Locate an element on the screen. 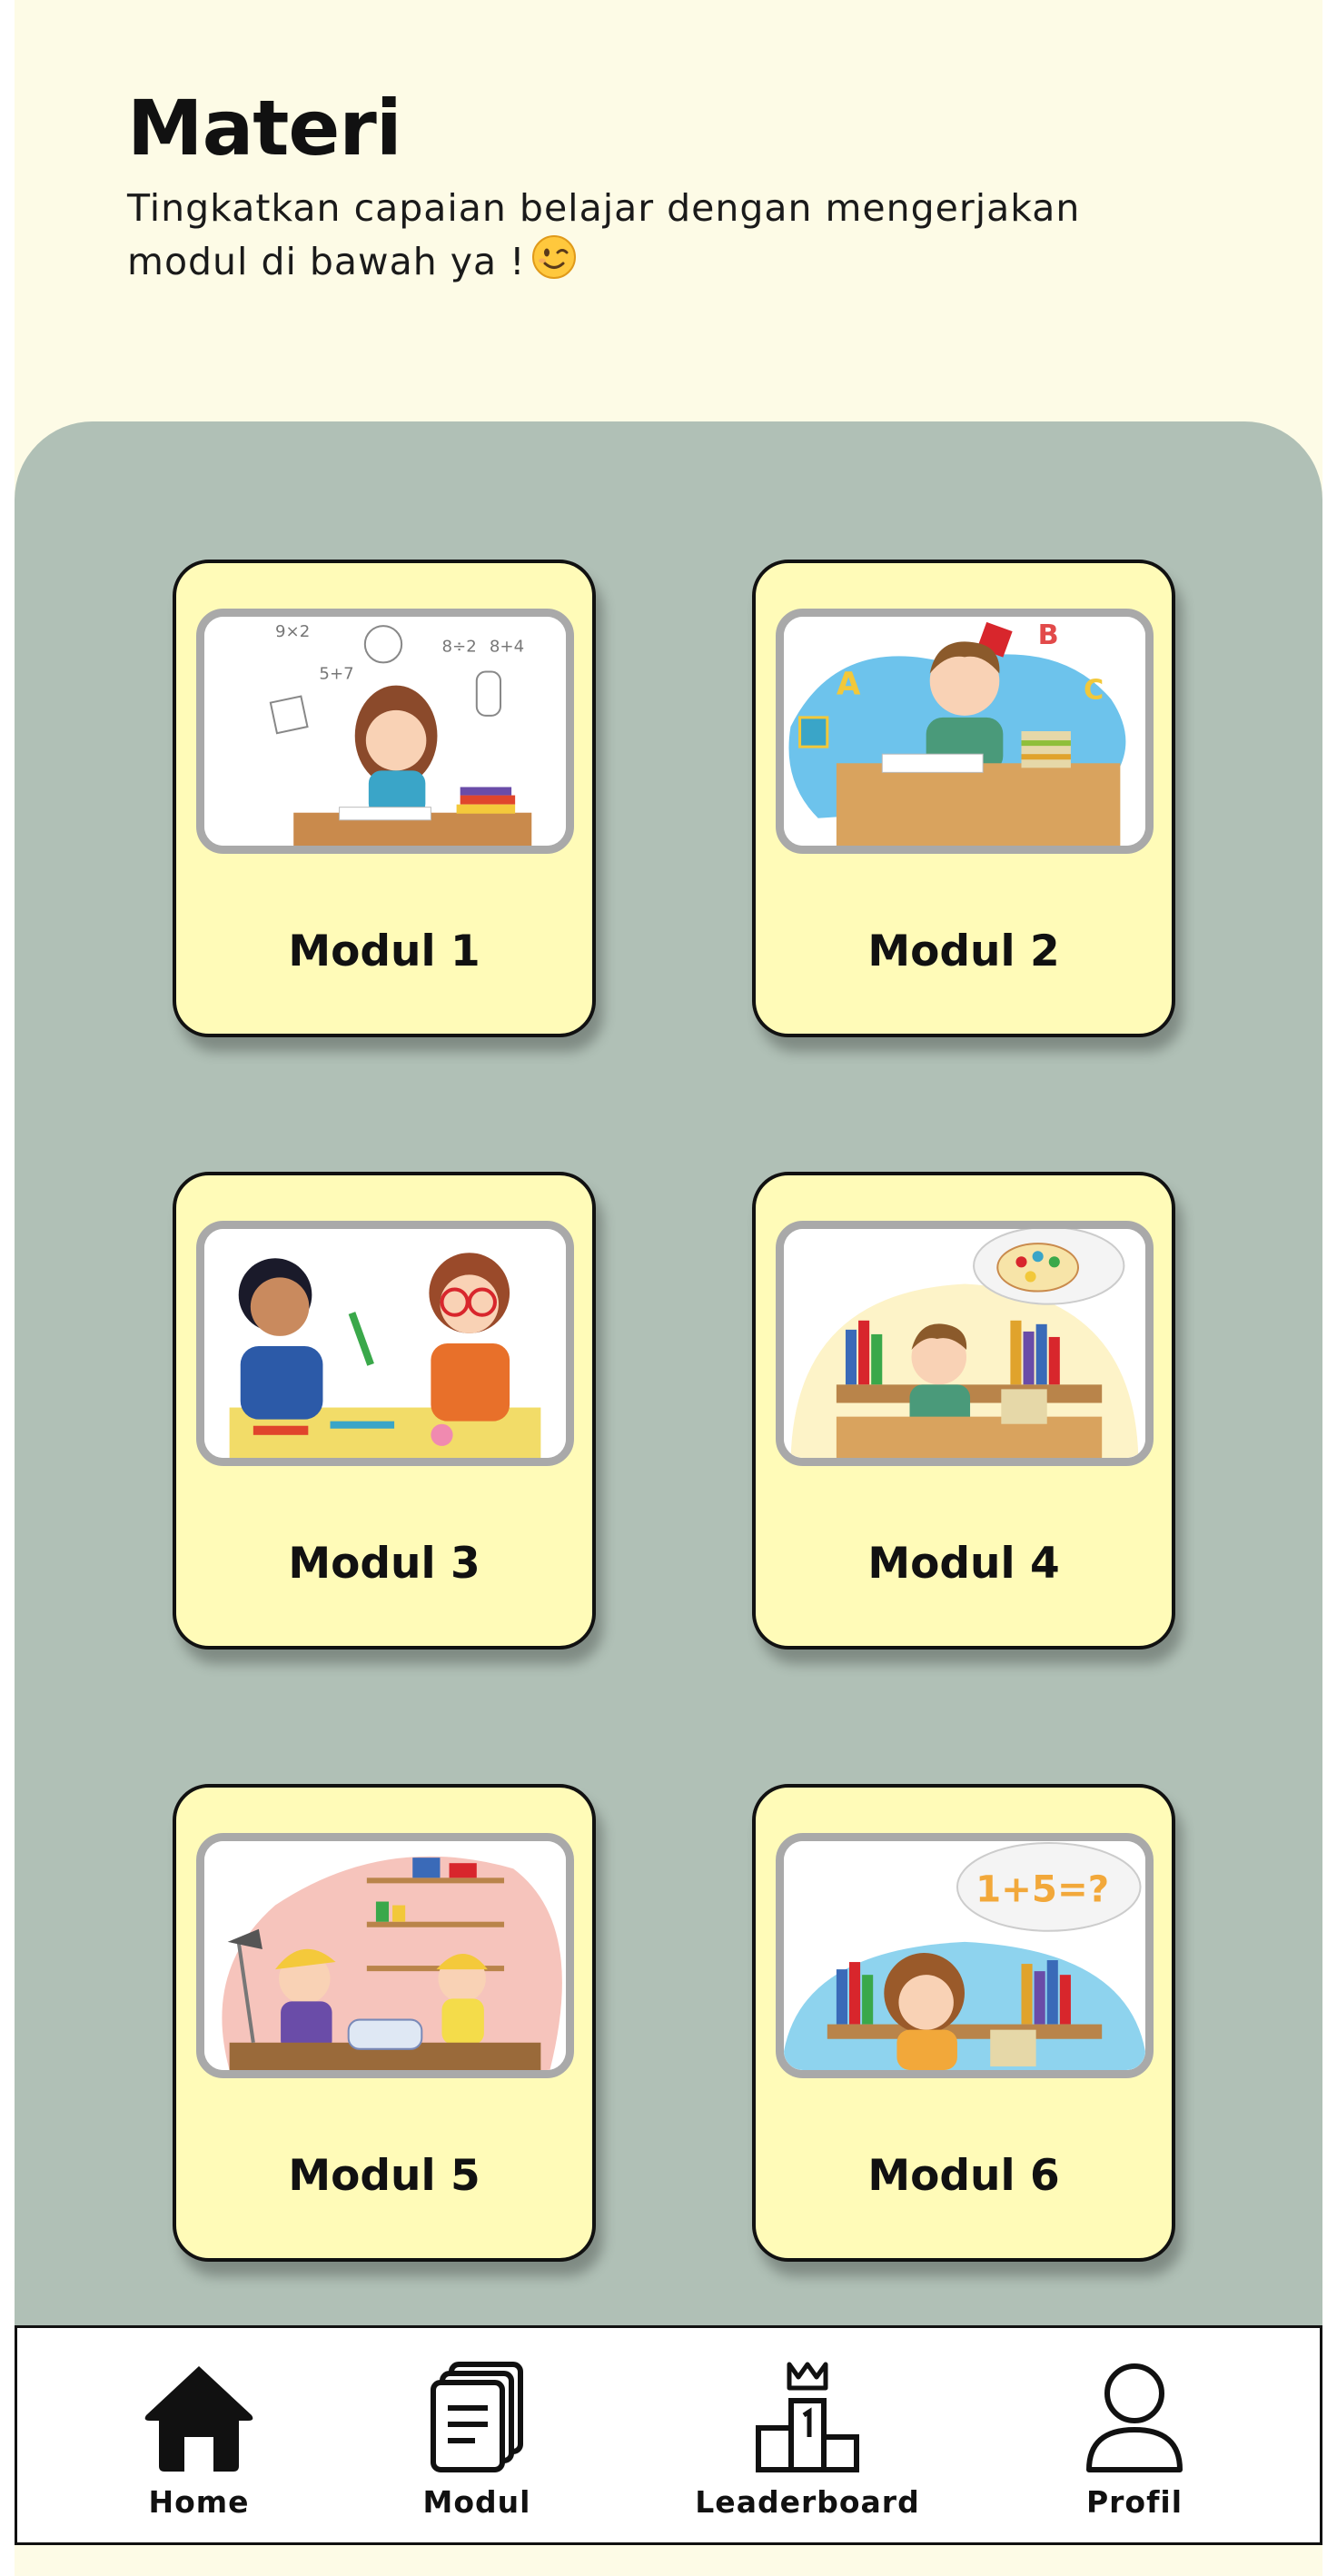 The height and width of the screenshot is (2576, 1337). module-card-3: Modul 3 is located at coordinates (384, 1411).